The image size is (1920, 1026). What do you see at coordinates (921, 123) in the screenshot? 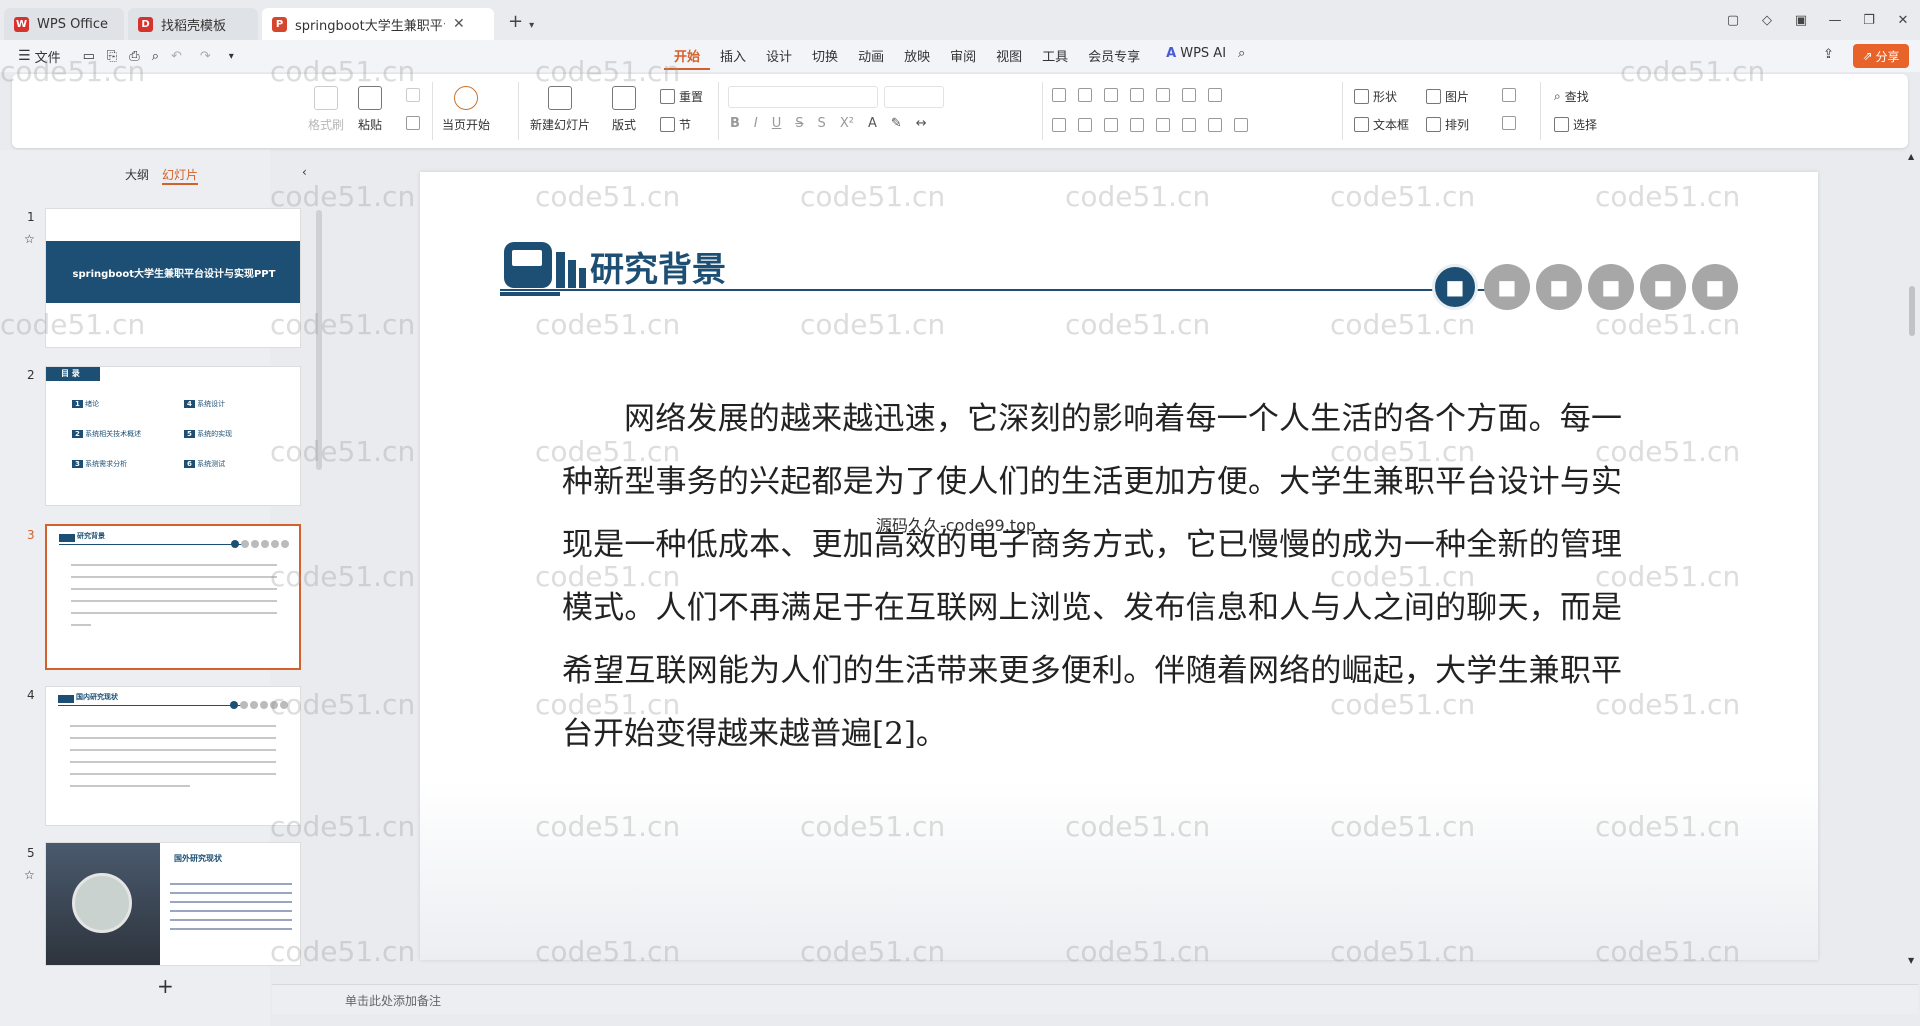
I see `char-spacing-icon: ↔` at bounding box center [921, 123].